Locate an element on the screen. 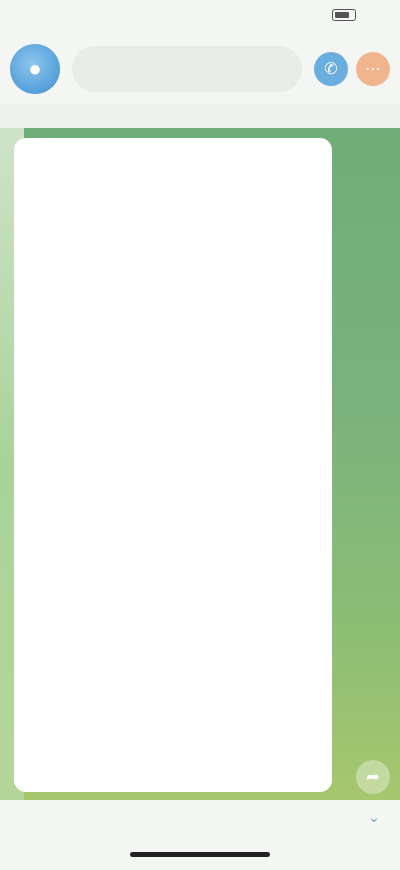  call-icon: ✆ is located at coordinates (331, 69).